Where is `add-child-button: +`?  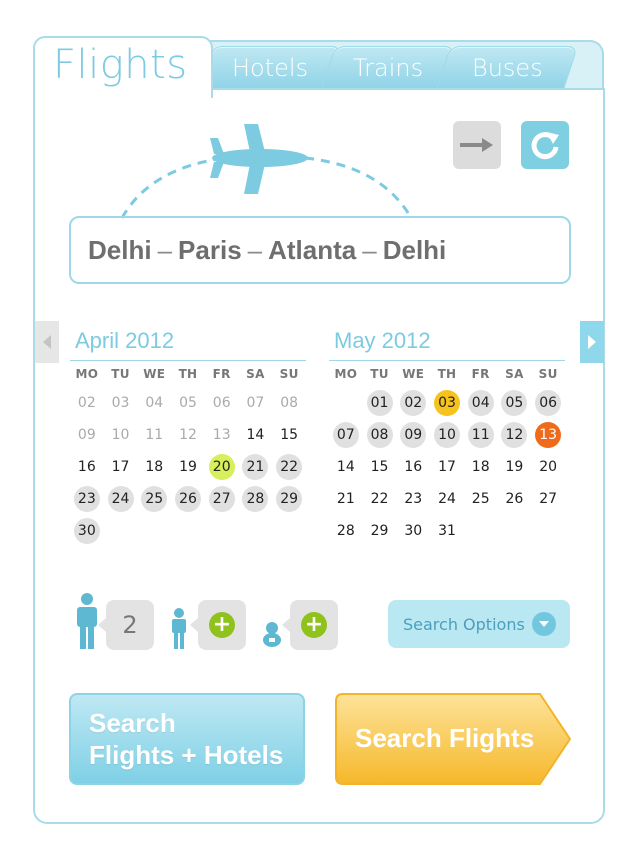
add-child-button: + is located at coordinates (218, 625).